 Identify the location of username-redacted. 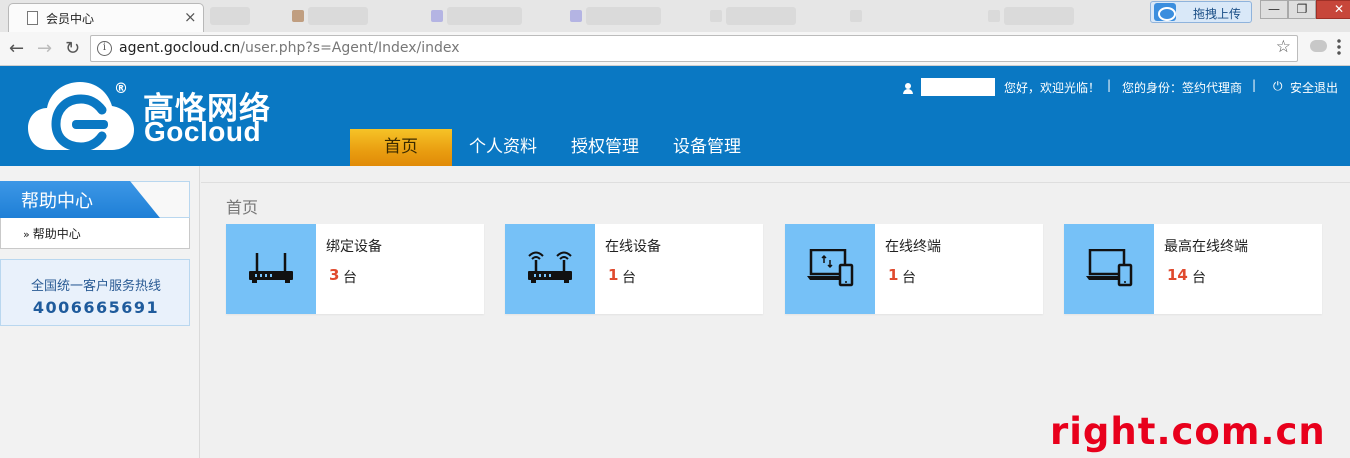
(958, 87).